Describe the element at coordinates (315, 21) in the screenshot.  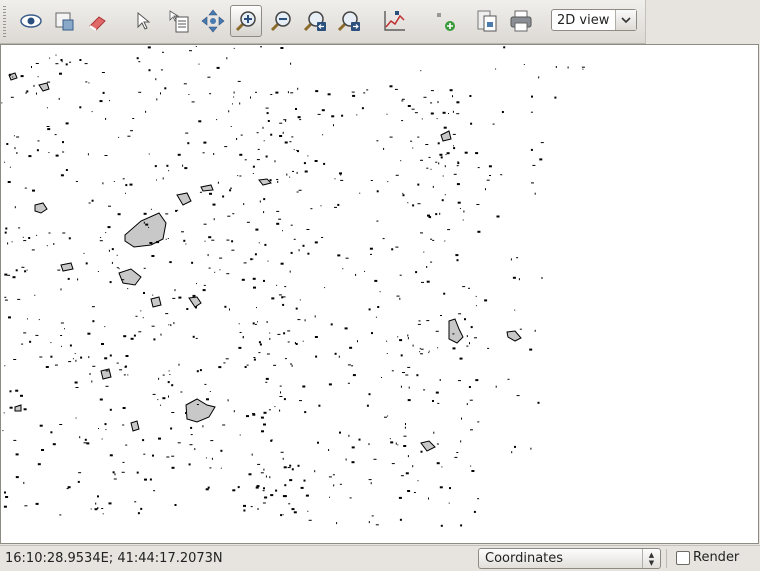
I see `zoom-previous-icon` at that location.